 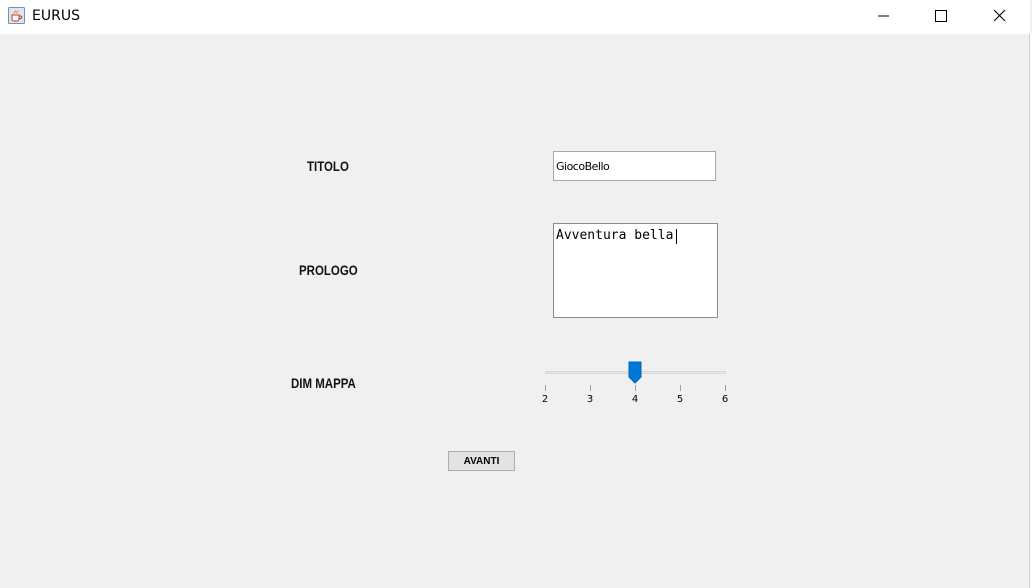 I want to click on titolo-input, so click(x=634, y=166).